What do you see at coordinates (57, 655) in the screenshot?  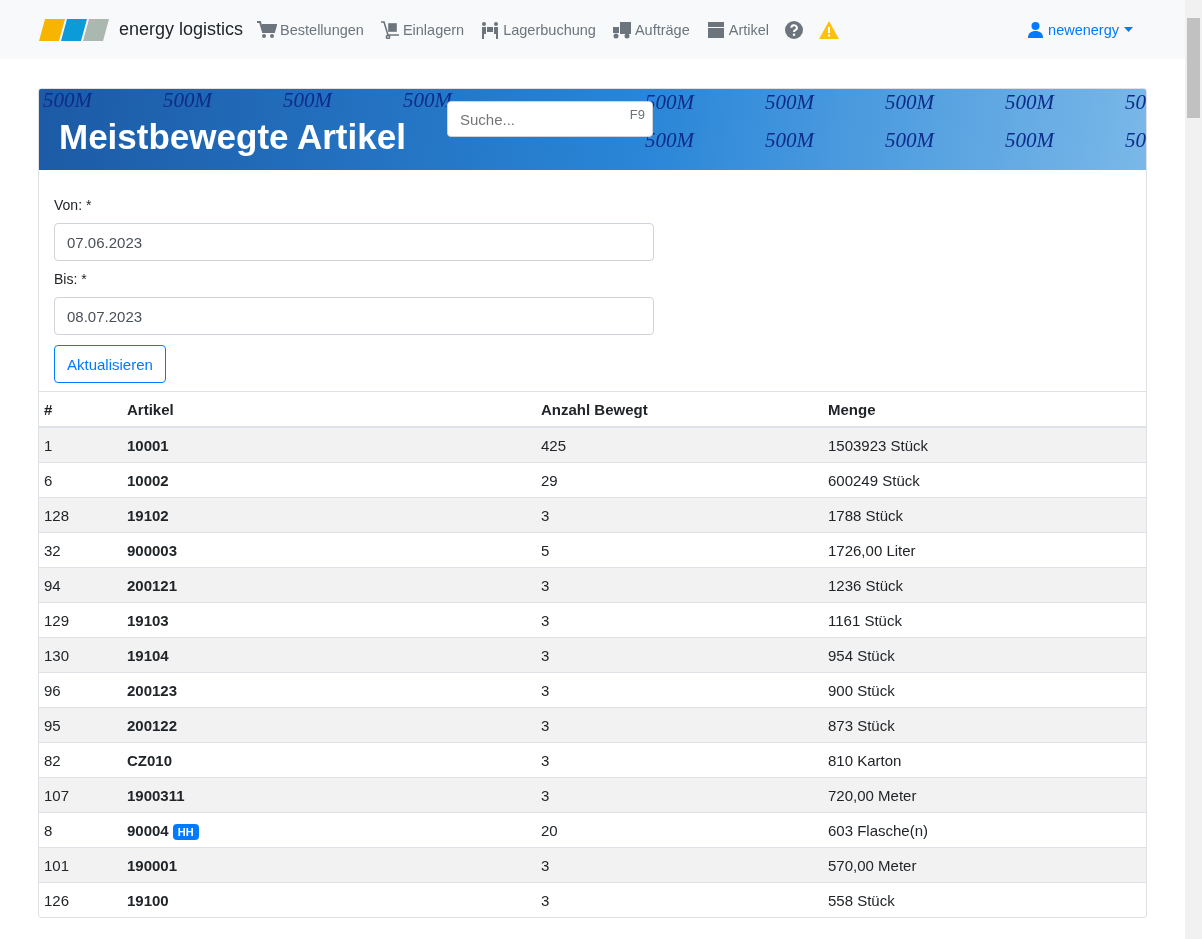 I see `table-cell: 130` at bounding box center [57, 655].